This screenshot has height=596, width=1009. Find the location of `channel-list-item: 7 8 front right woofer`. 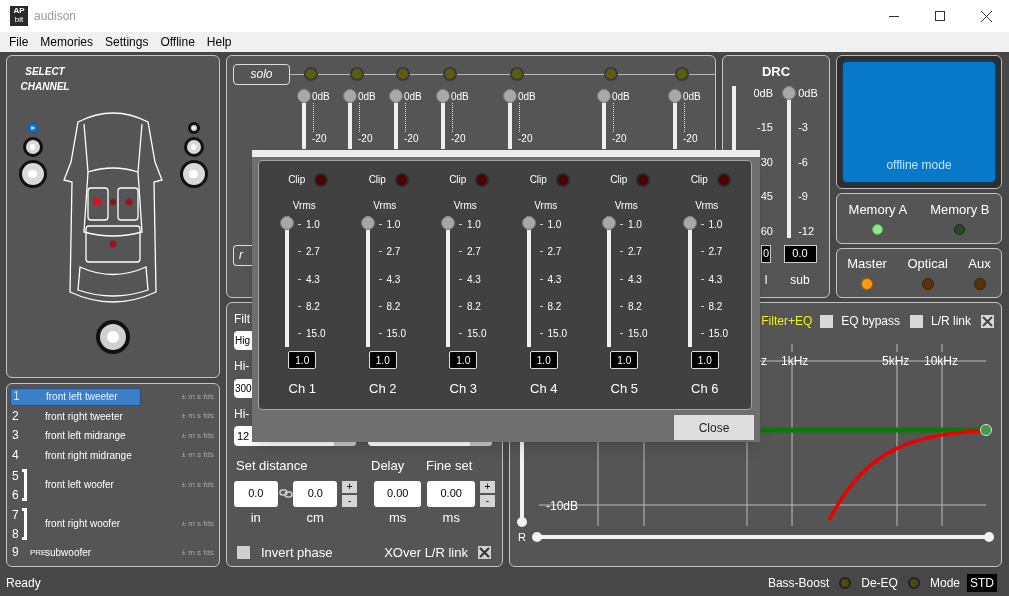

channel-list-item: 7 8 front right woofer is located at coordinates (75, 523).